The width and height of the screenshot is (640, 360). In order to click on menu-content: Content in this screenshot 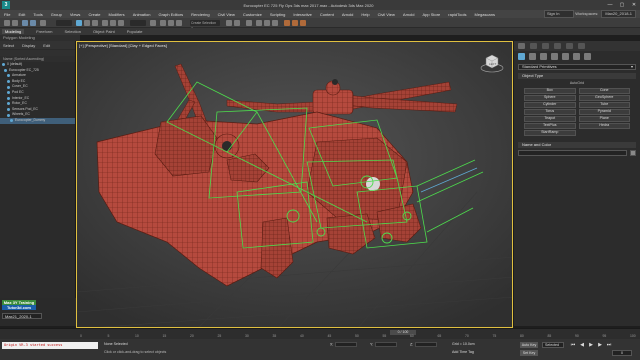, I will do `click(327, 14)`.